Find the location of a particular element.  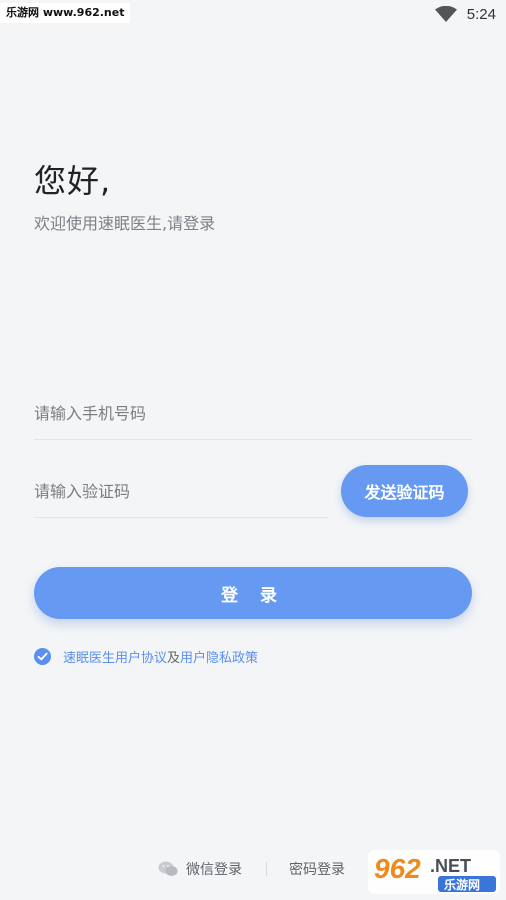

alt-login-divider is located at coordinates (266, 869).